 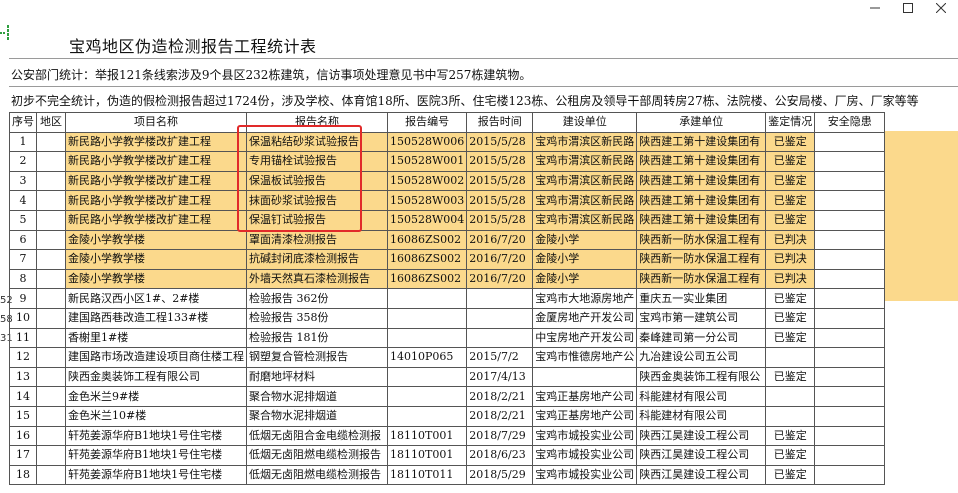 I want to click on cell-contractor: 秦峰建司第一分公司, so click(x=701, y=338).